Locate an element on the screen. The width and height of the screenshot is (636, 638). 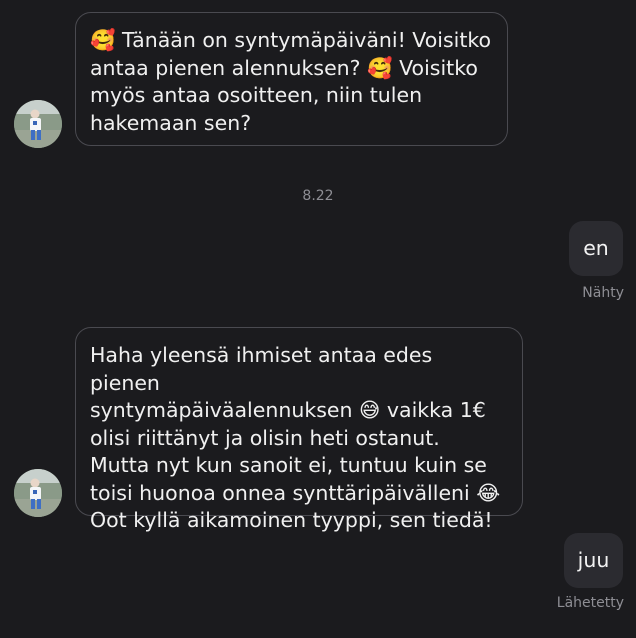
outgoing-message-bubble: juu is located at coordinates (593, 560).